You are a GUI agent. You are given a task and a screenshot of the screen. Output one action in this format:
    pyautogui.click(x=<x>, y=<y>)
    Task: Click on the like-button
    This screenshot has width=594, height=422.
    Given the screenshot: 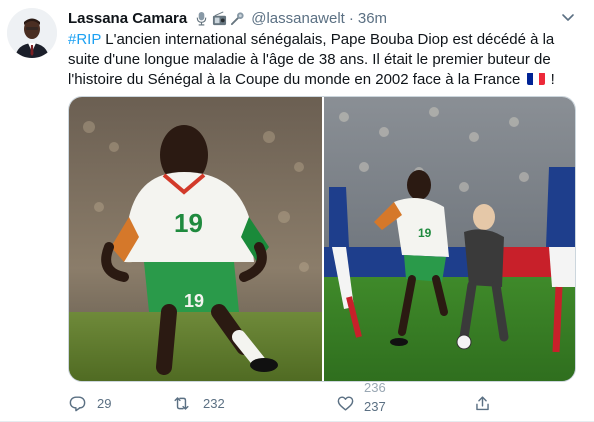 What is the action you would take?
    pyautogui.click(x=345, y=403)
    